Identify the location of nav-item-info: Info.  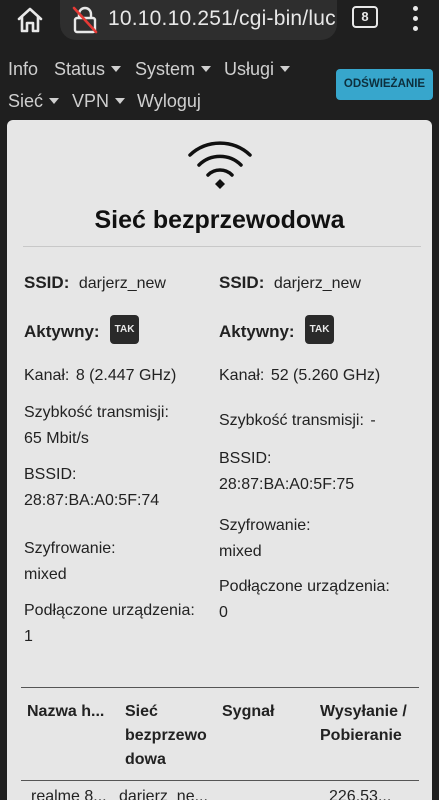
(23, 69).